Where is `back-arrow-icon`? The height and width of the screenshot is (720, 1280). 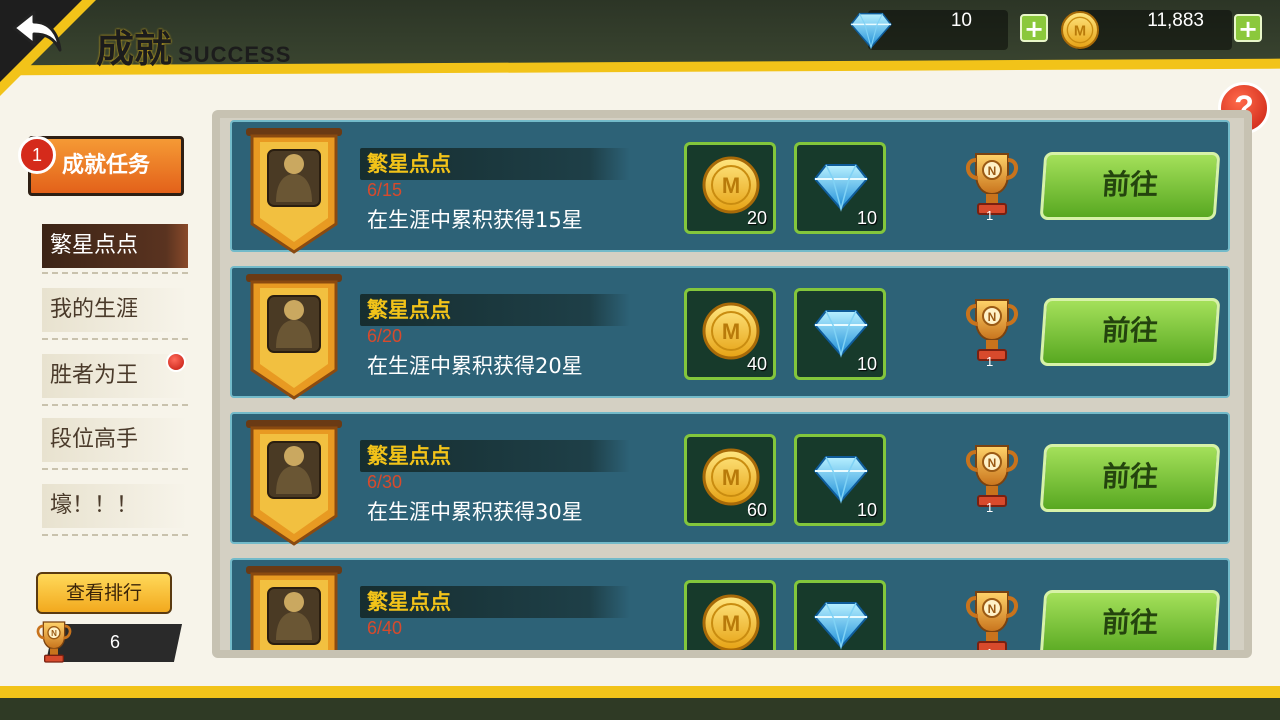 back-arrow-icon is located at coordinates (37, 31).